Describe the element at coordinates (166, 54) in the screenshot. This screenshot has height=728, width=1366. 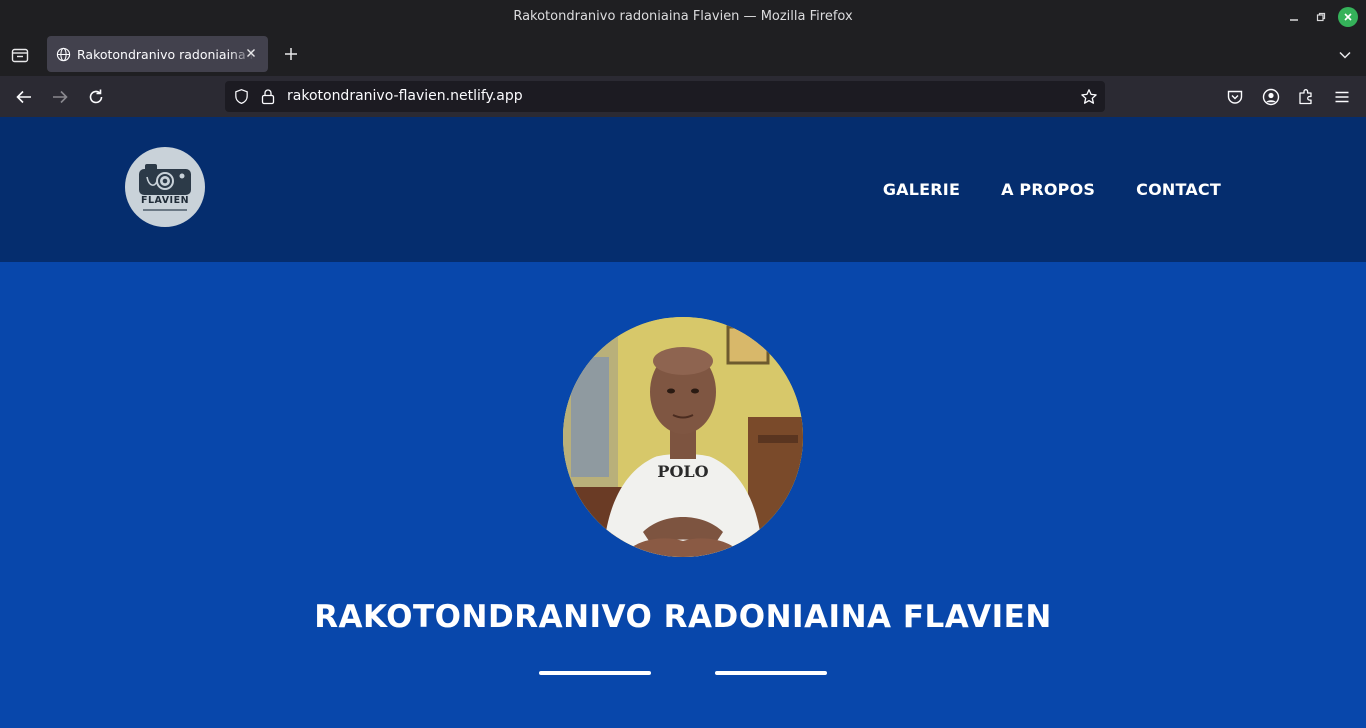
I see `tab-label: Rakotondranivo radoniaina Flavien` at that location.